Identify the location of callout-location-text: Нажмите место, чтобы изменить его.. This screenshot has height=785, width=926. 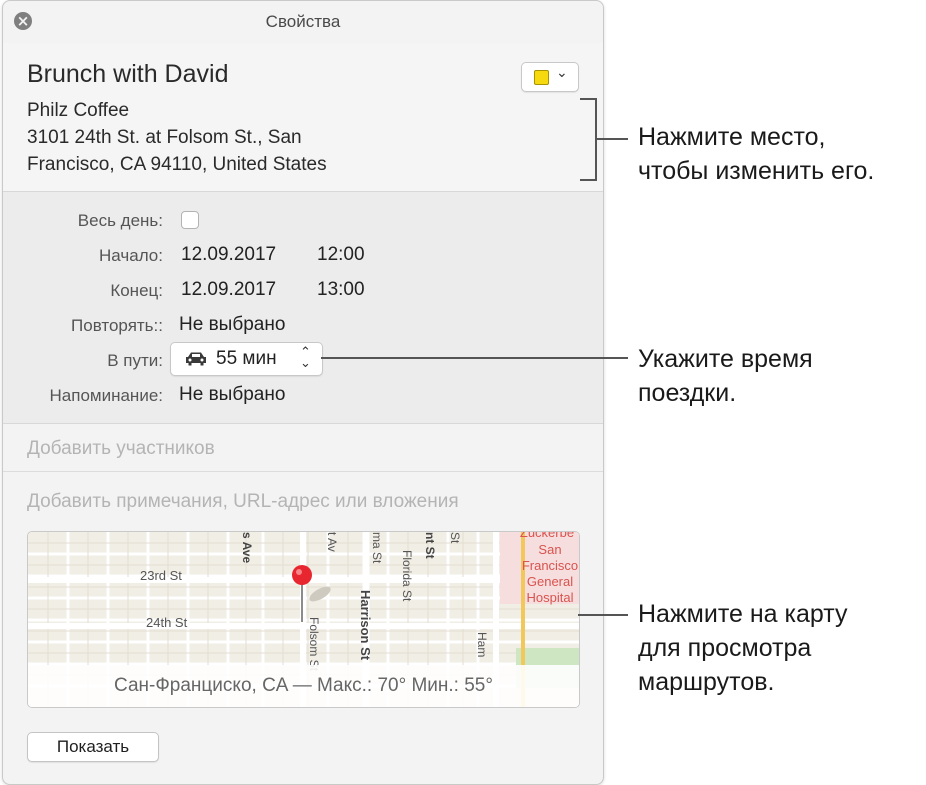
(756, 154).